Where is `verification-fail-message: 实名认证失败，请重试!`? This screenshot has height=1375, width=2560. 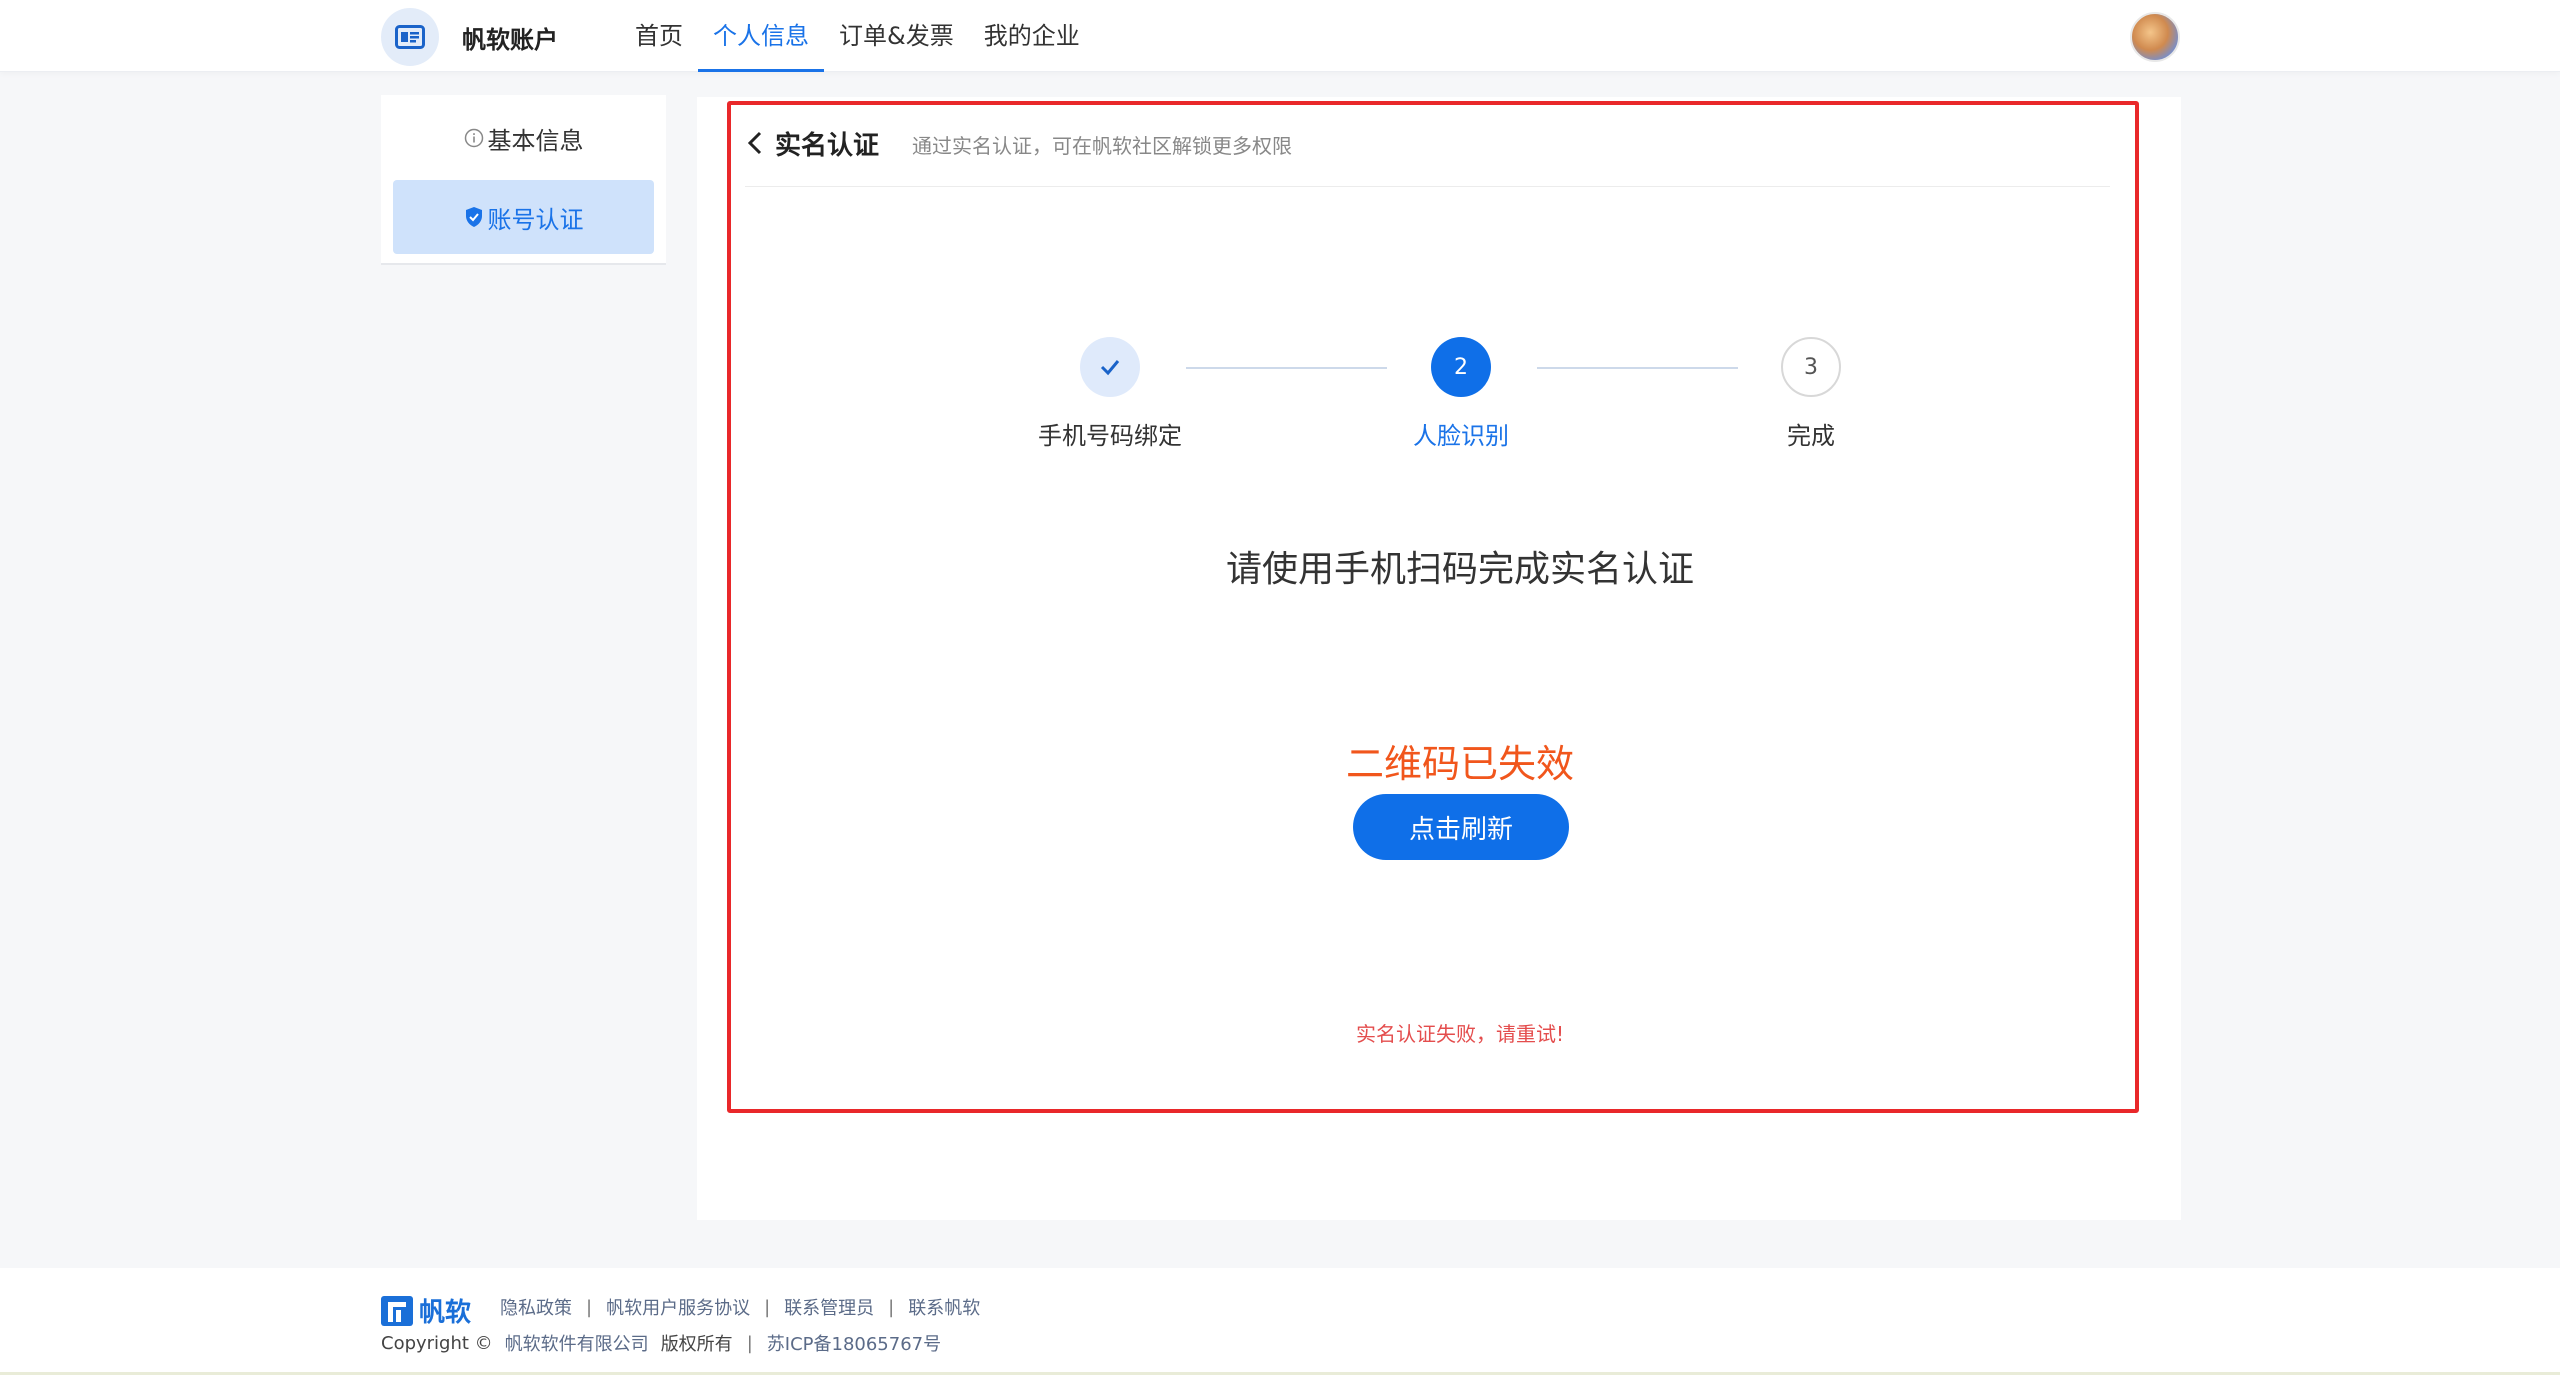
verification-fail-message: 实名认证失败，请重试! is located at coordinates (1460, 1034).